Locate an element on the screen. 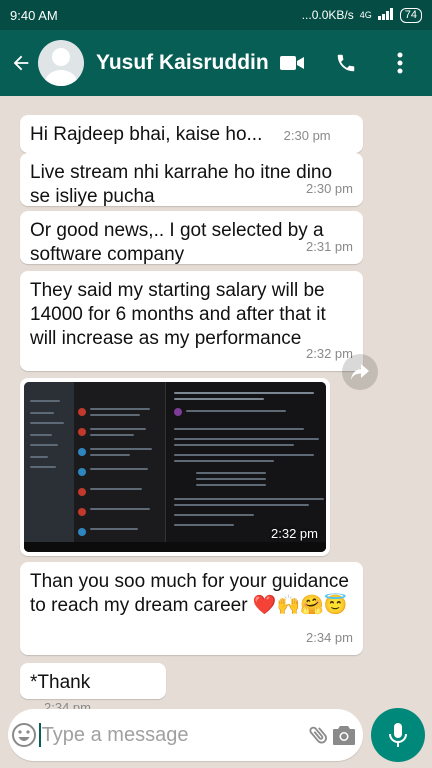 The width and height of the screenshot is (432, 768). forward-icon is located at coordinates (360, 372).